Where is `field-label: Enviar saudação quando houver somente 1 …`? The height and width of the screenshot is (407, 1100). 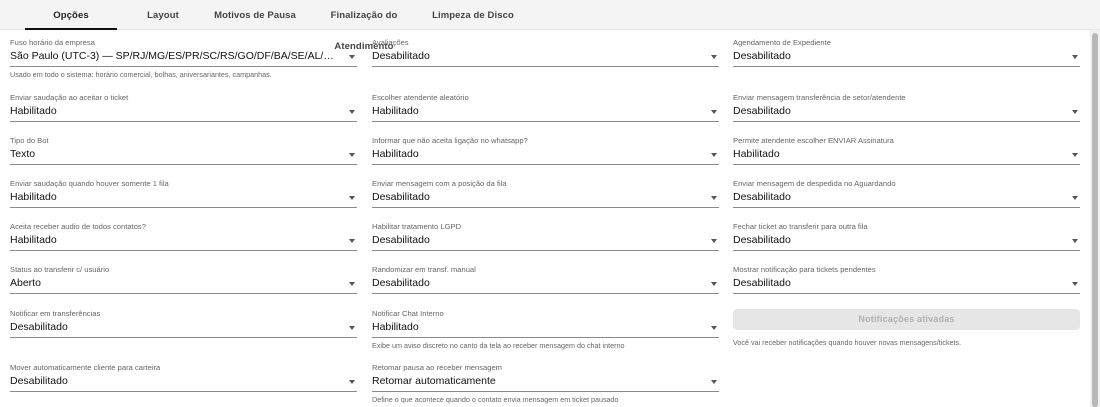 field-label: Enviar saudação quando houver somente 1 … is located at coordinates (89, 183).